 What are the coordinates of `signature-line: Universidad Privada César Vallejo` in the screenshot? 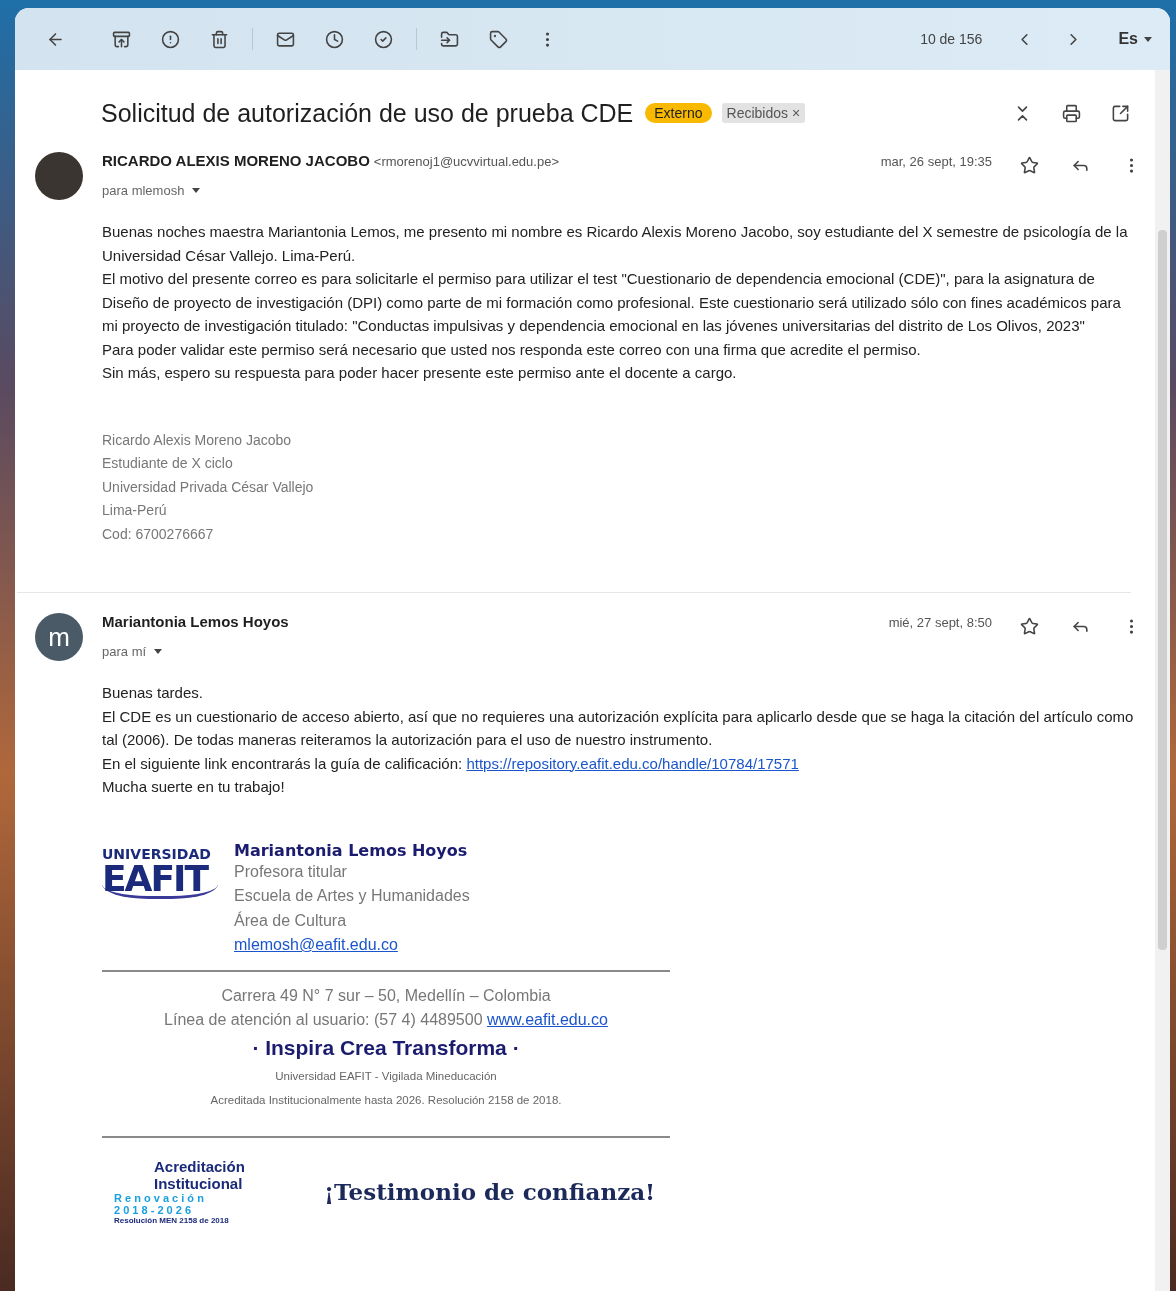 It's located at (208, 487).